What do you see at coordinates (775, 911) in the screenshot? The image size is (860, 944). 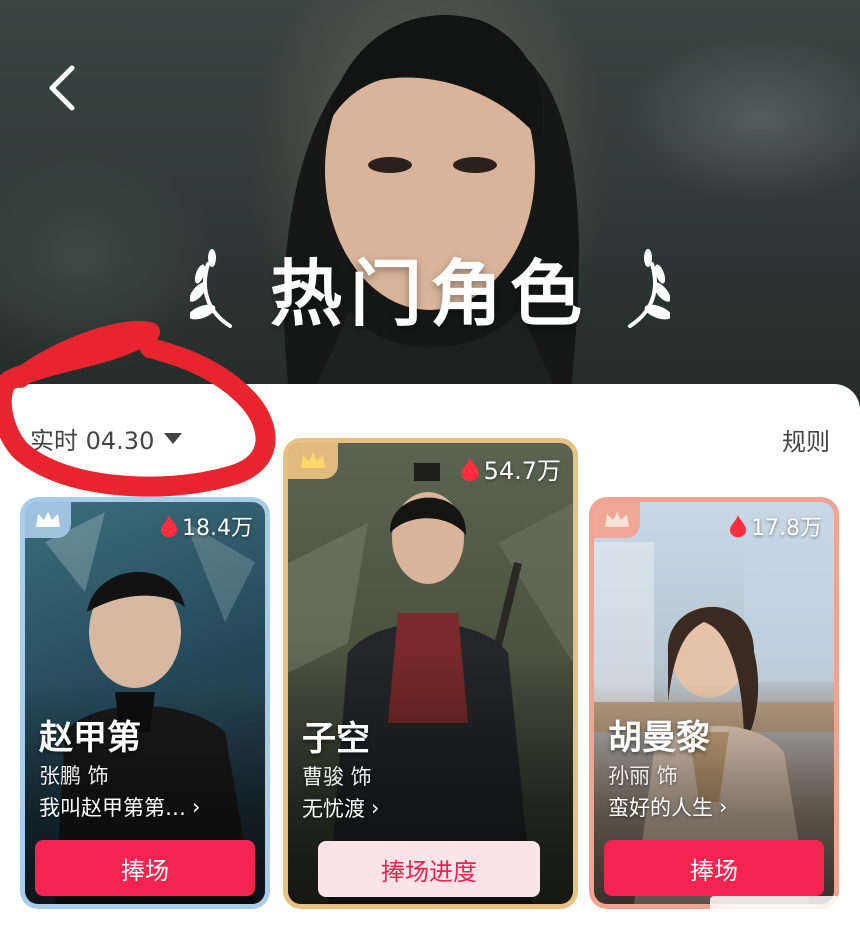 I see `watermark` at bounding box center [775, 911].